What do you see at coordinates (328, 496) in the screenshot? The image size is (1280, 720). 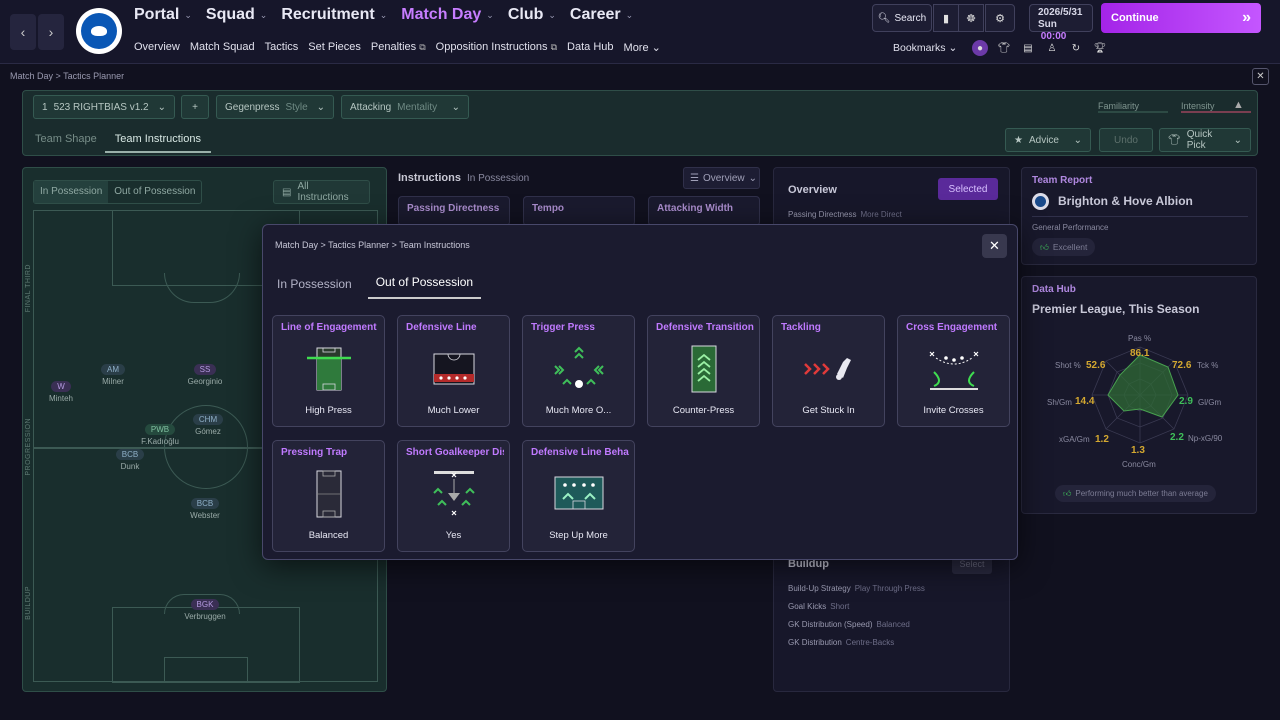 I see `card-pressing-trap: Pressing Trap Balanced` at bounding box center [328, 496].